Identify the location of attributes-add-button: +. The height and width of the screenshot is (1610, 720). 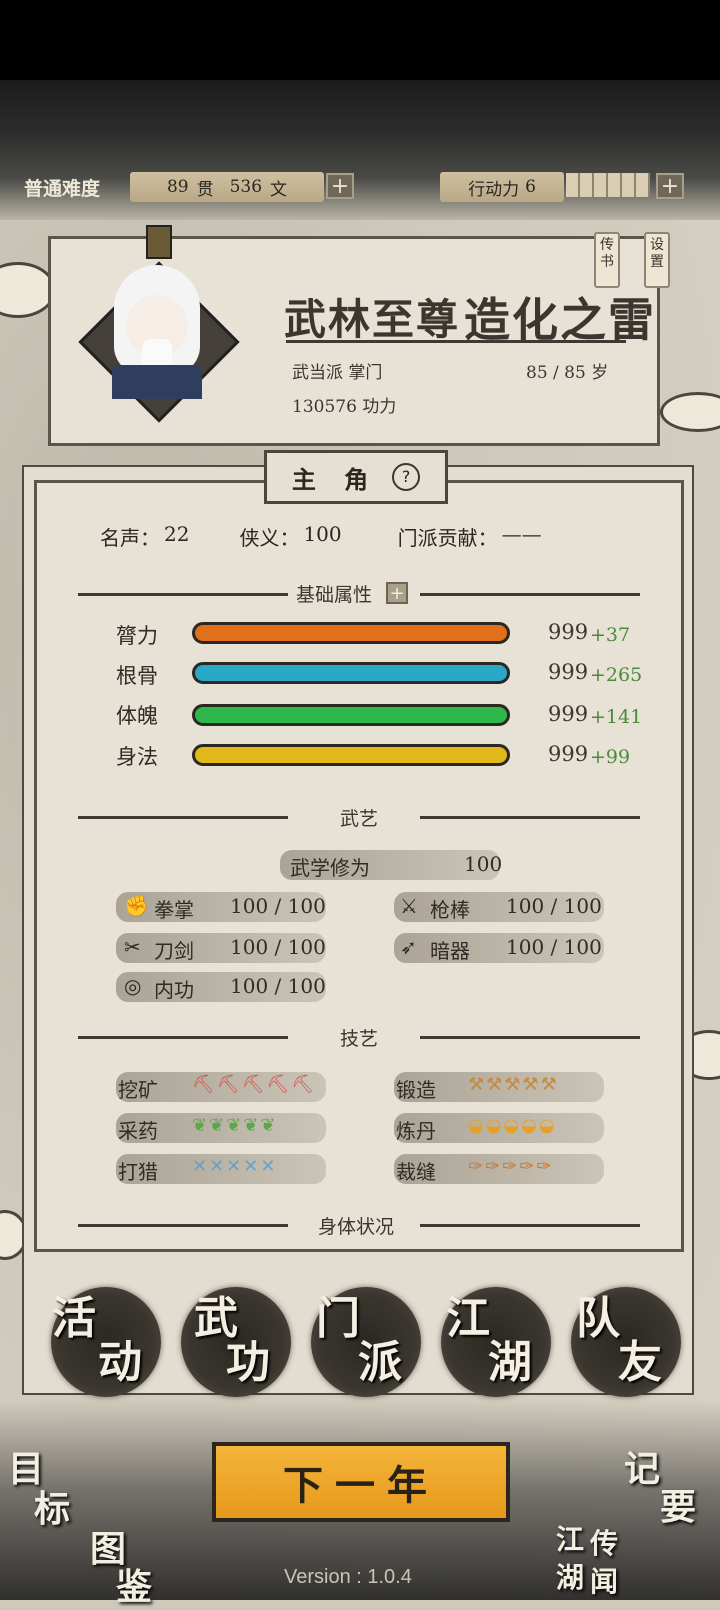
(397, 593).